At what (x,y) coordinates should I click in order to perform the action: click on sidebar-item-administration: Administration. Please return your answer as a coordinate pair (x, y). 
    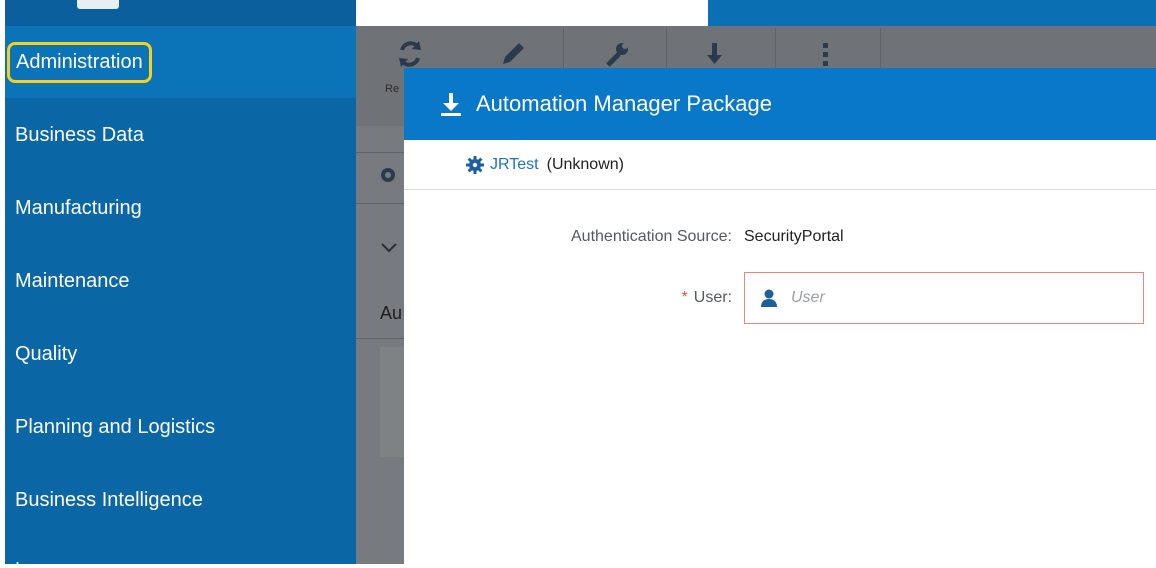
    Looking at the image, I should click on (180, 62).